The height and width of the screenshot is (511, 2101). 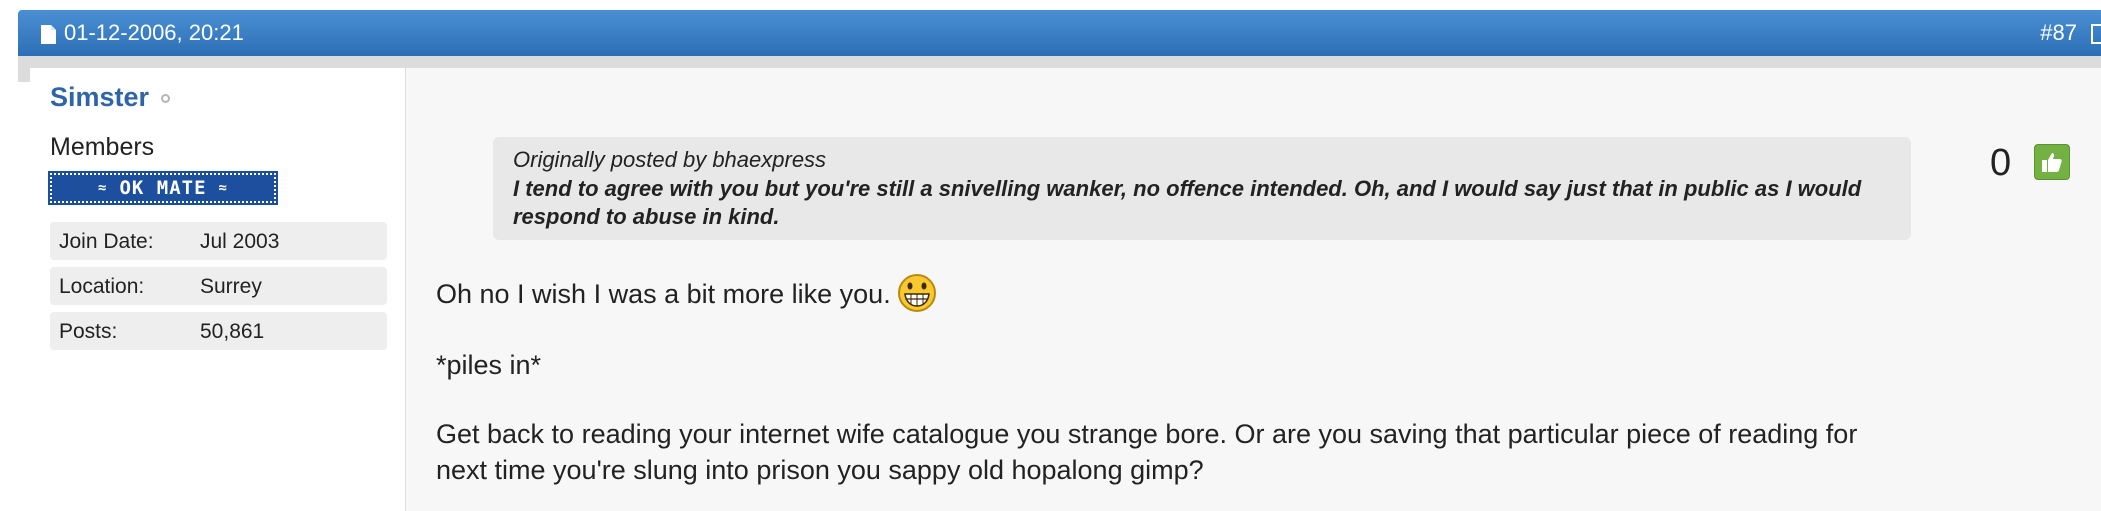 I want to click on rank-wing-right-icon: ≈, so click(x=223, y=188).